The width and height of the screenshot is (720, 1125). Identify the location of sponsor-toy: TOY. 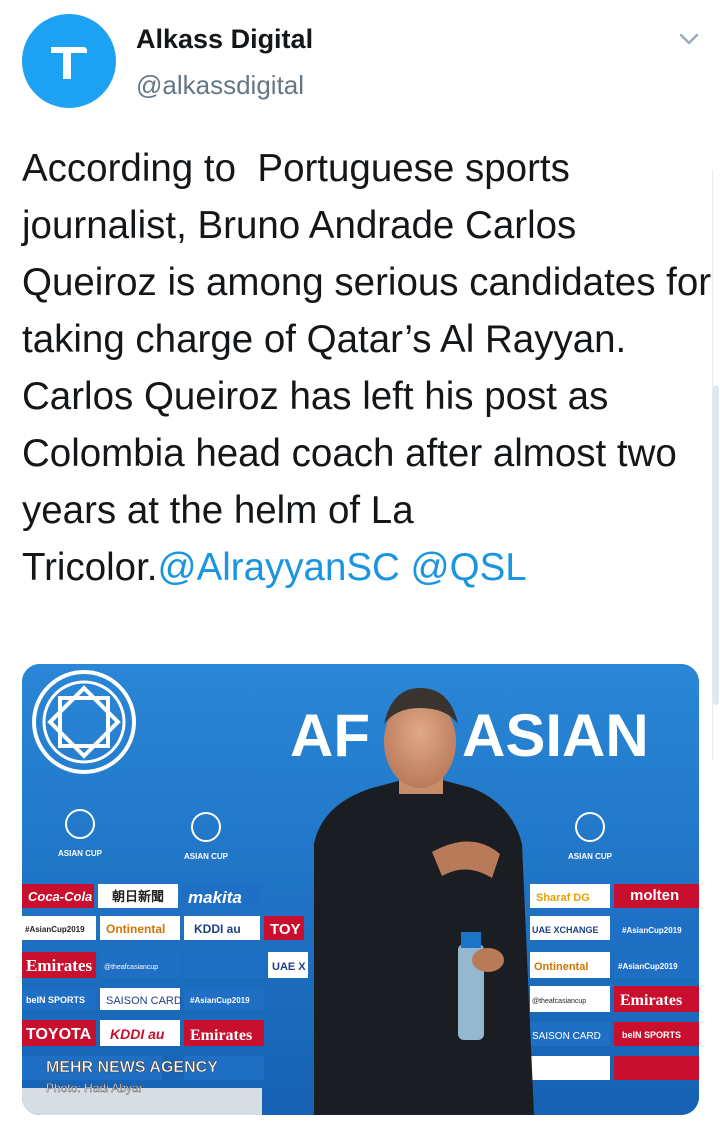
(285, 929).